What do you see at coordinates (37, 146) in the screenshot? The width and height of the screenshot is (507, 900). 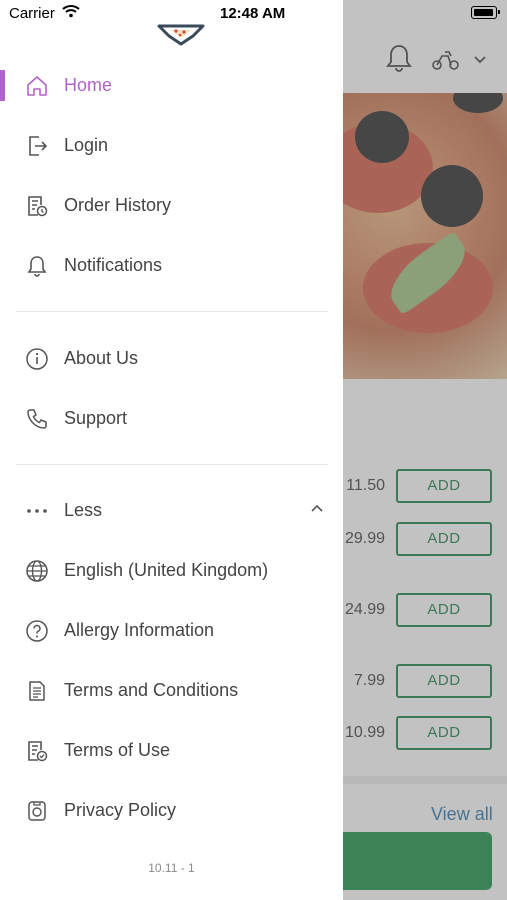 I see `login-icon` at bounding box center [37, 146].